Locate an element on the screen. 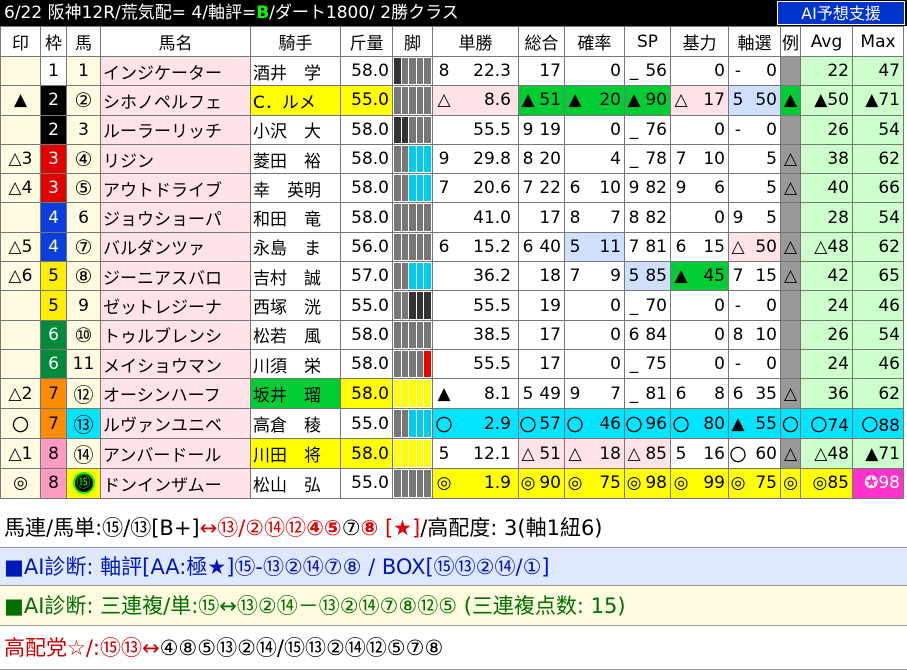  col-header: Avg is located at coordinates (826, 41).